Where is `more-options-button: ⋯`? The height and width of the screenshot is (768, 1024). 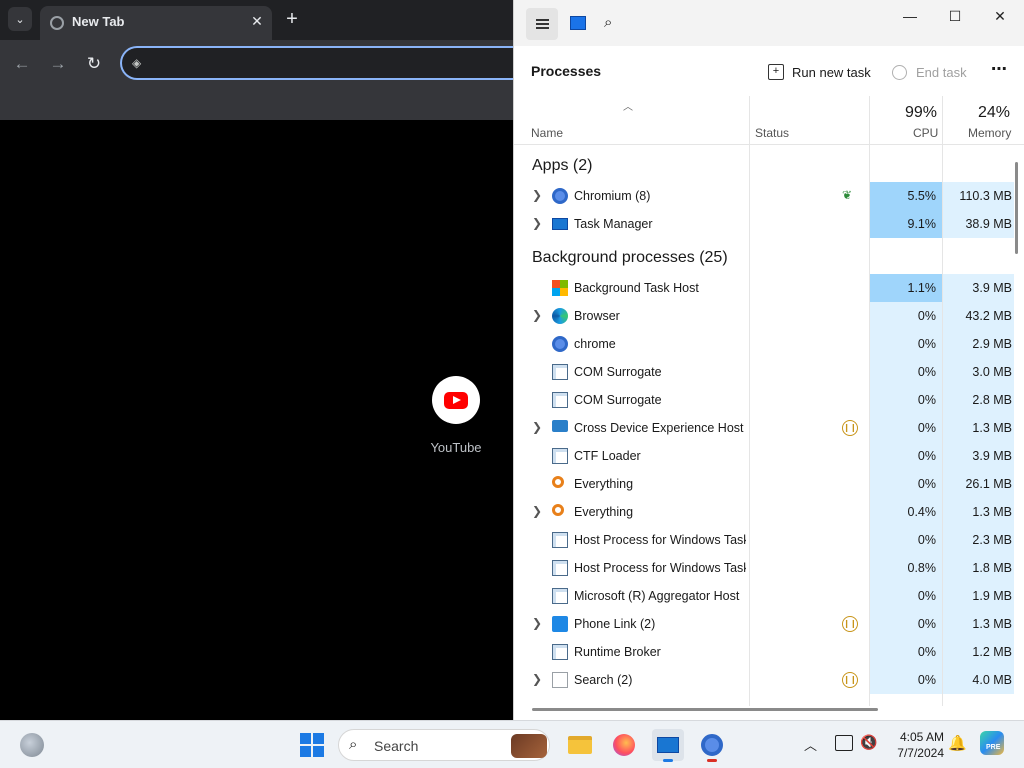 more-options-button: ⋯ is located at coordinates (999, 70).